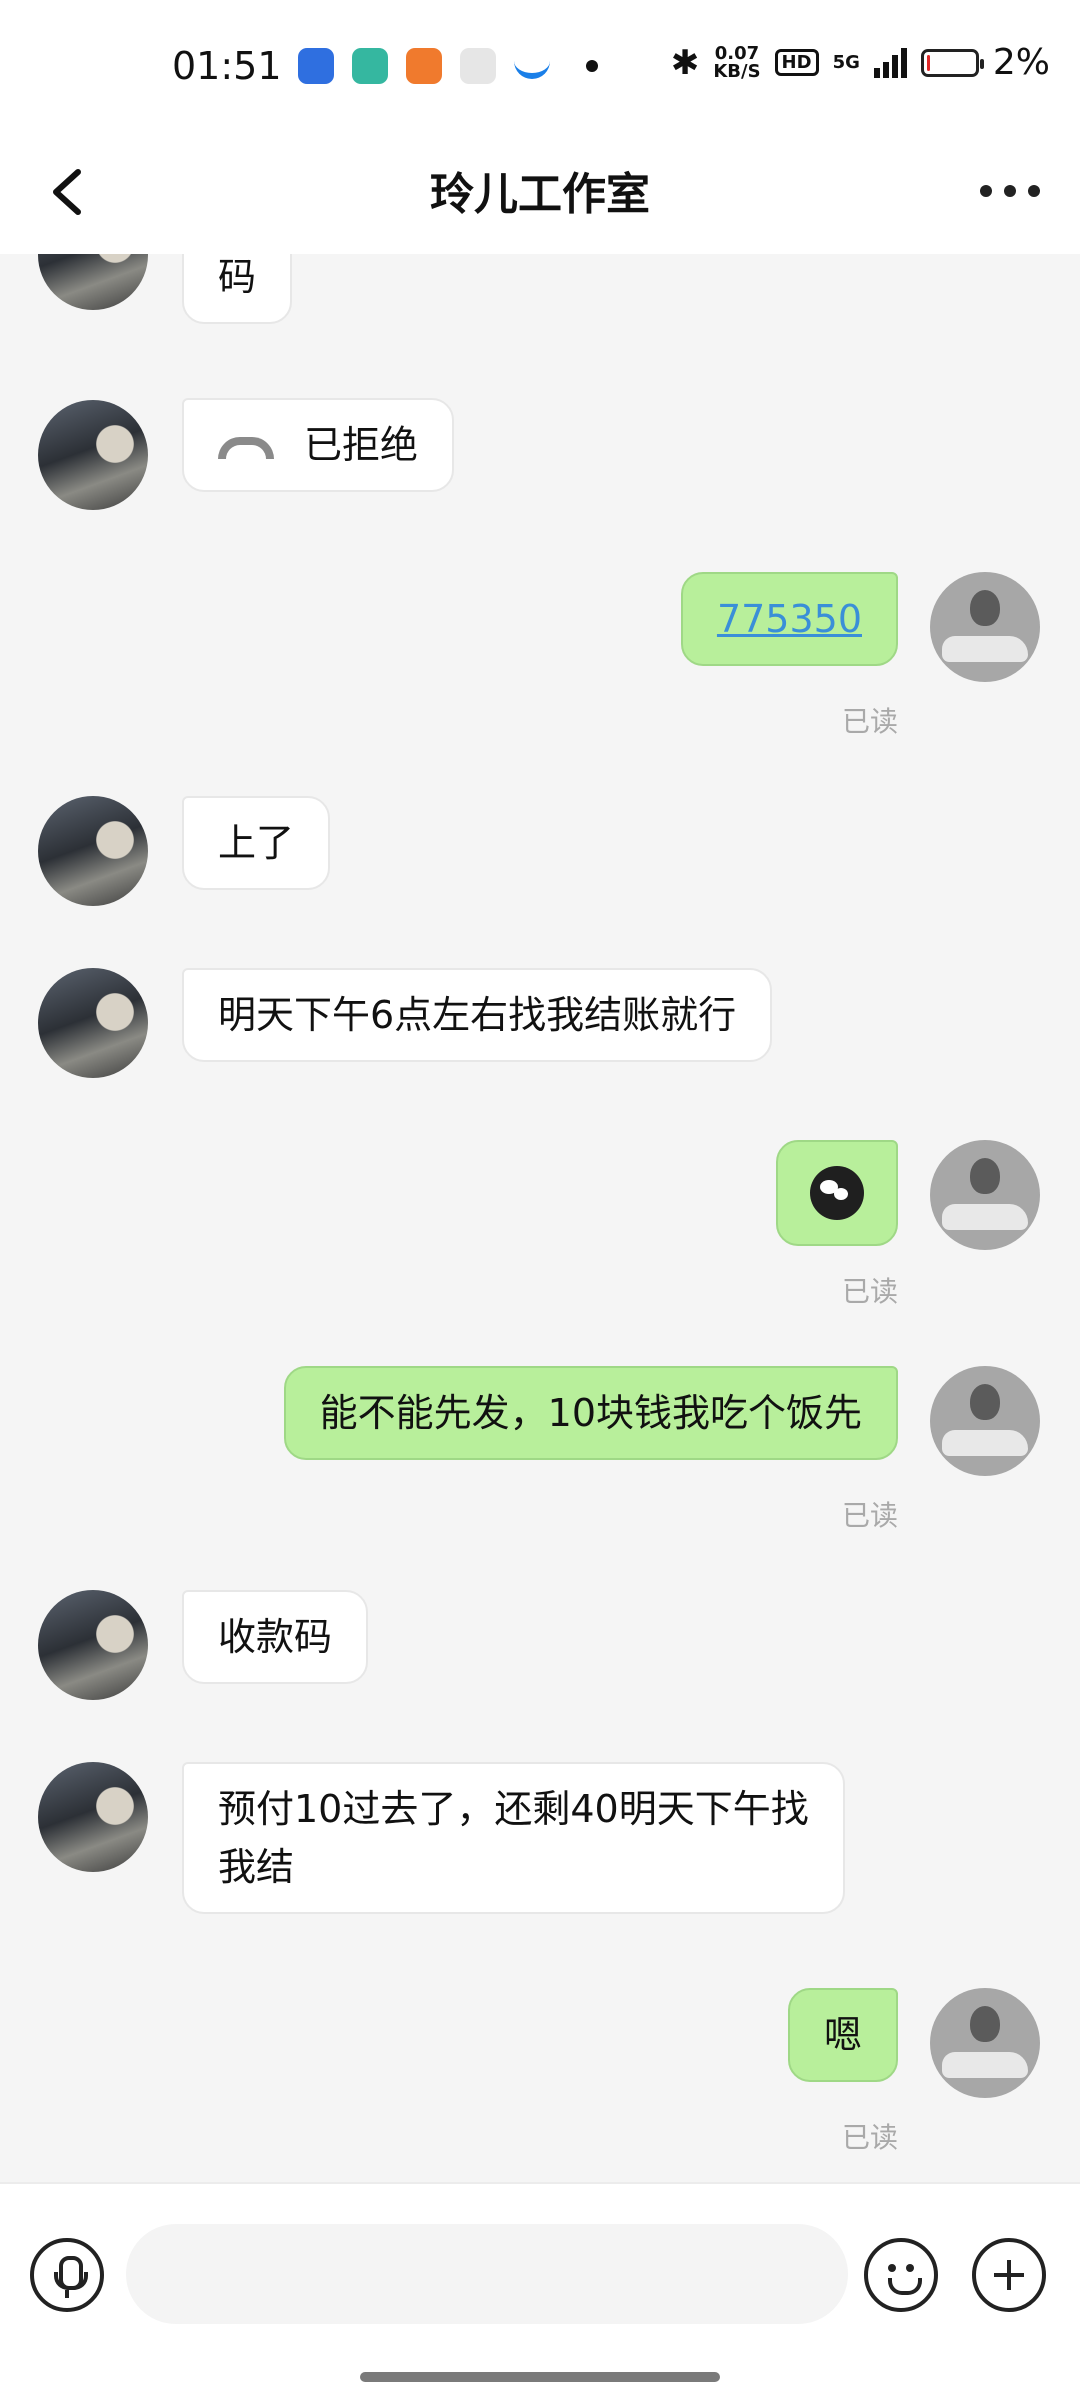 This screenshot has width=1080, height=2402. I want to click on game-app-icon, so click(424, 66).